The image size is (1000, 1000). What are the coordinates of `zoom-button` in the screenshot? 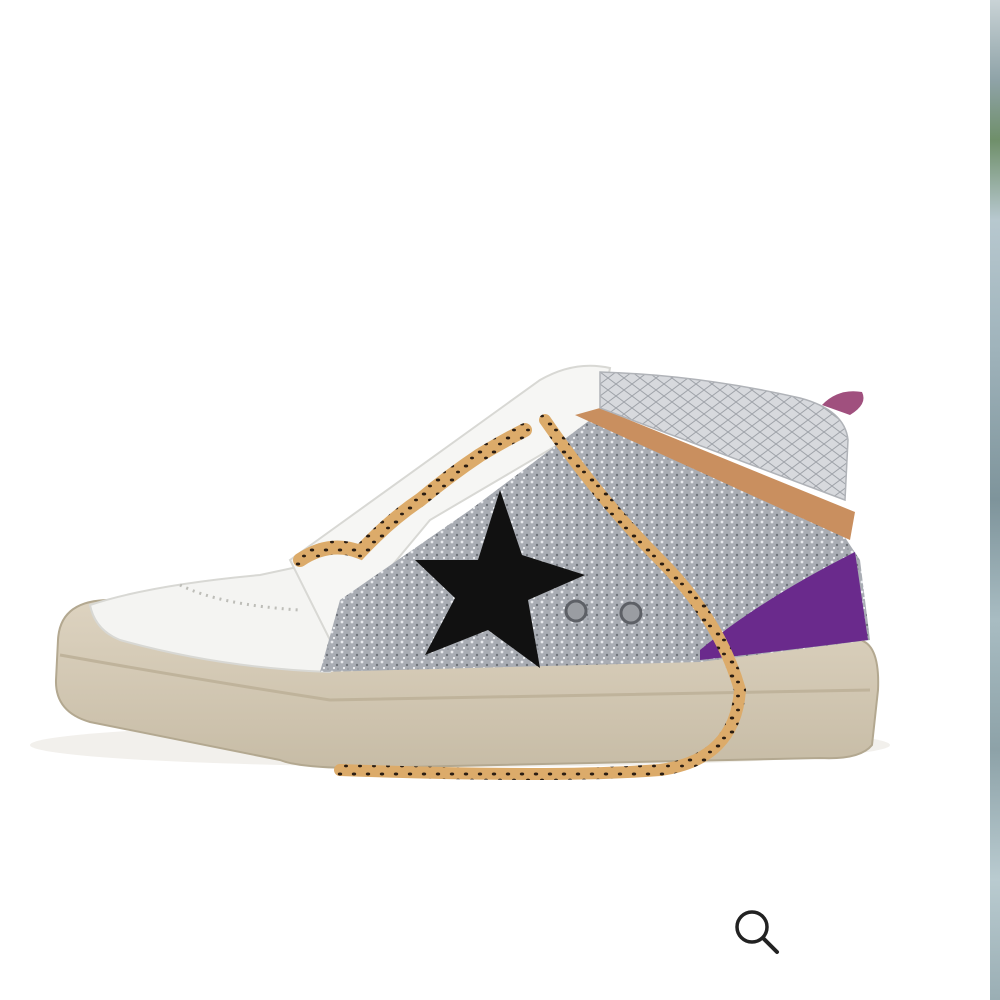 It's located at (758, 933).